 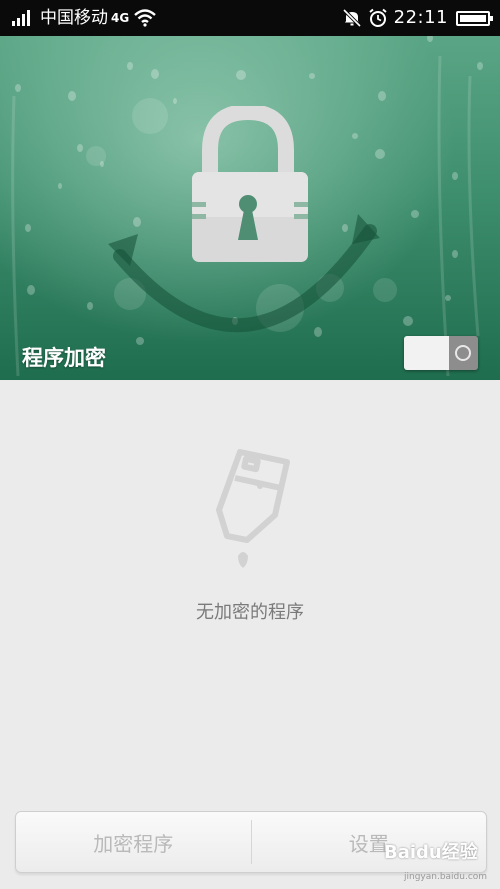 What do you see at coordinates (74, 18) in the screenshot?
I see `carrier-name: 中国移动` at bounding box center [74, 18].